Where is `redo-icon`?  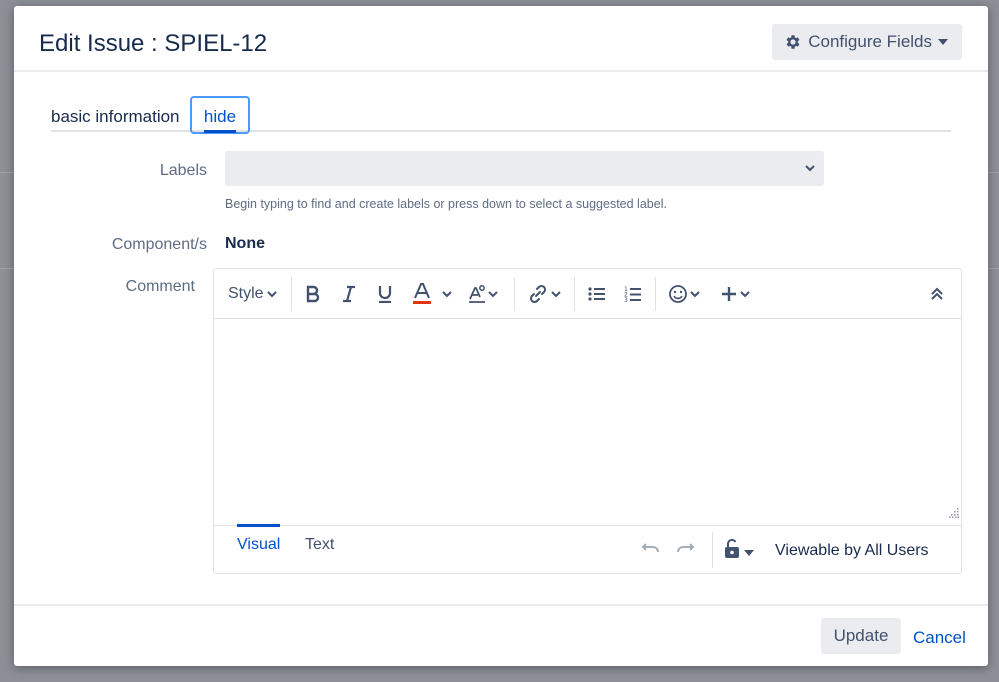
redo-icon is located at coordinates (685, 550).